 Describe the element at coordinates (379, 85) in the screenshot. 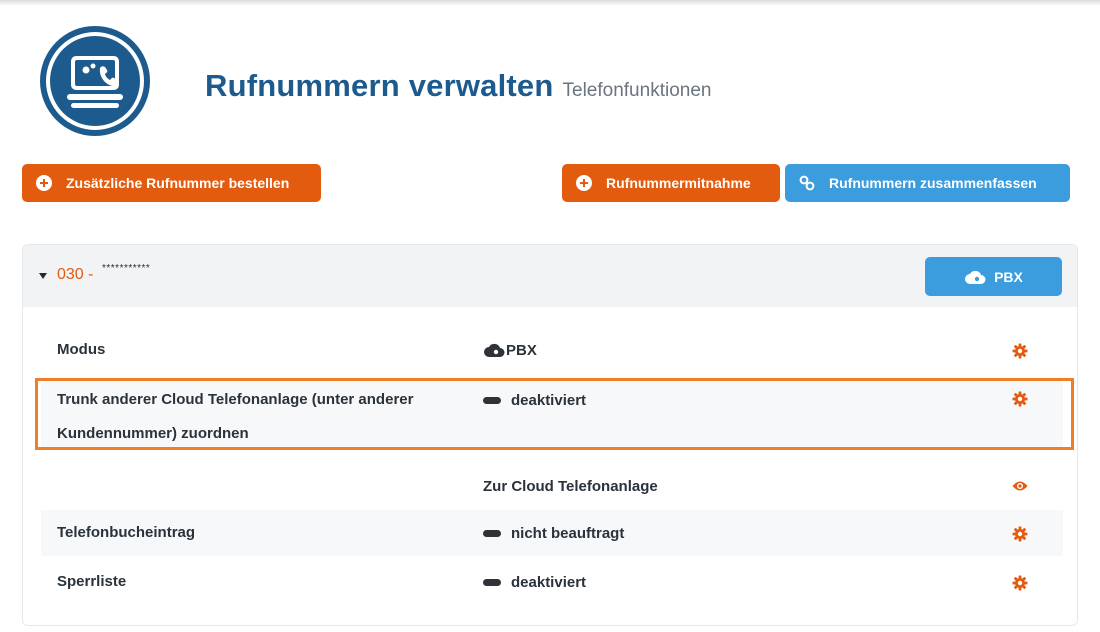

I see `page-title: Rufnummern verwalten` at that location.